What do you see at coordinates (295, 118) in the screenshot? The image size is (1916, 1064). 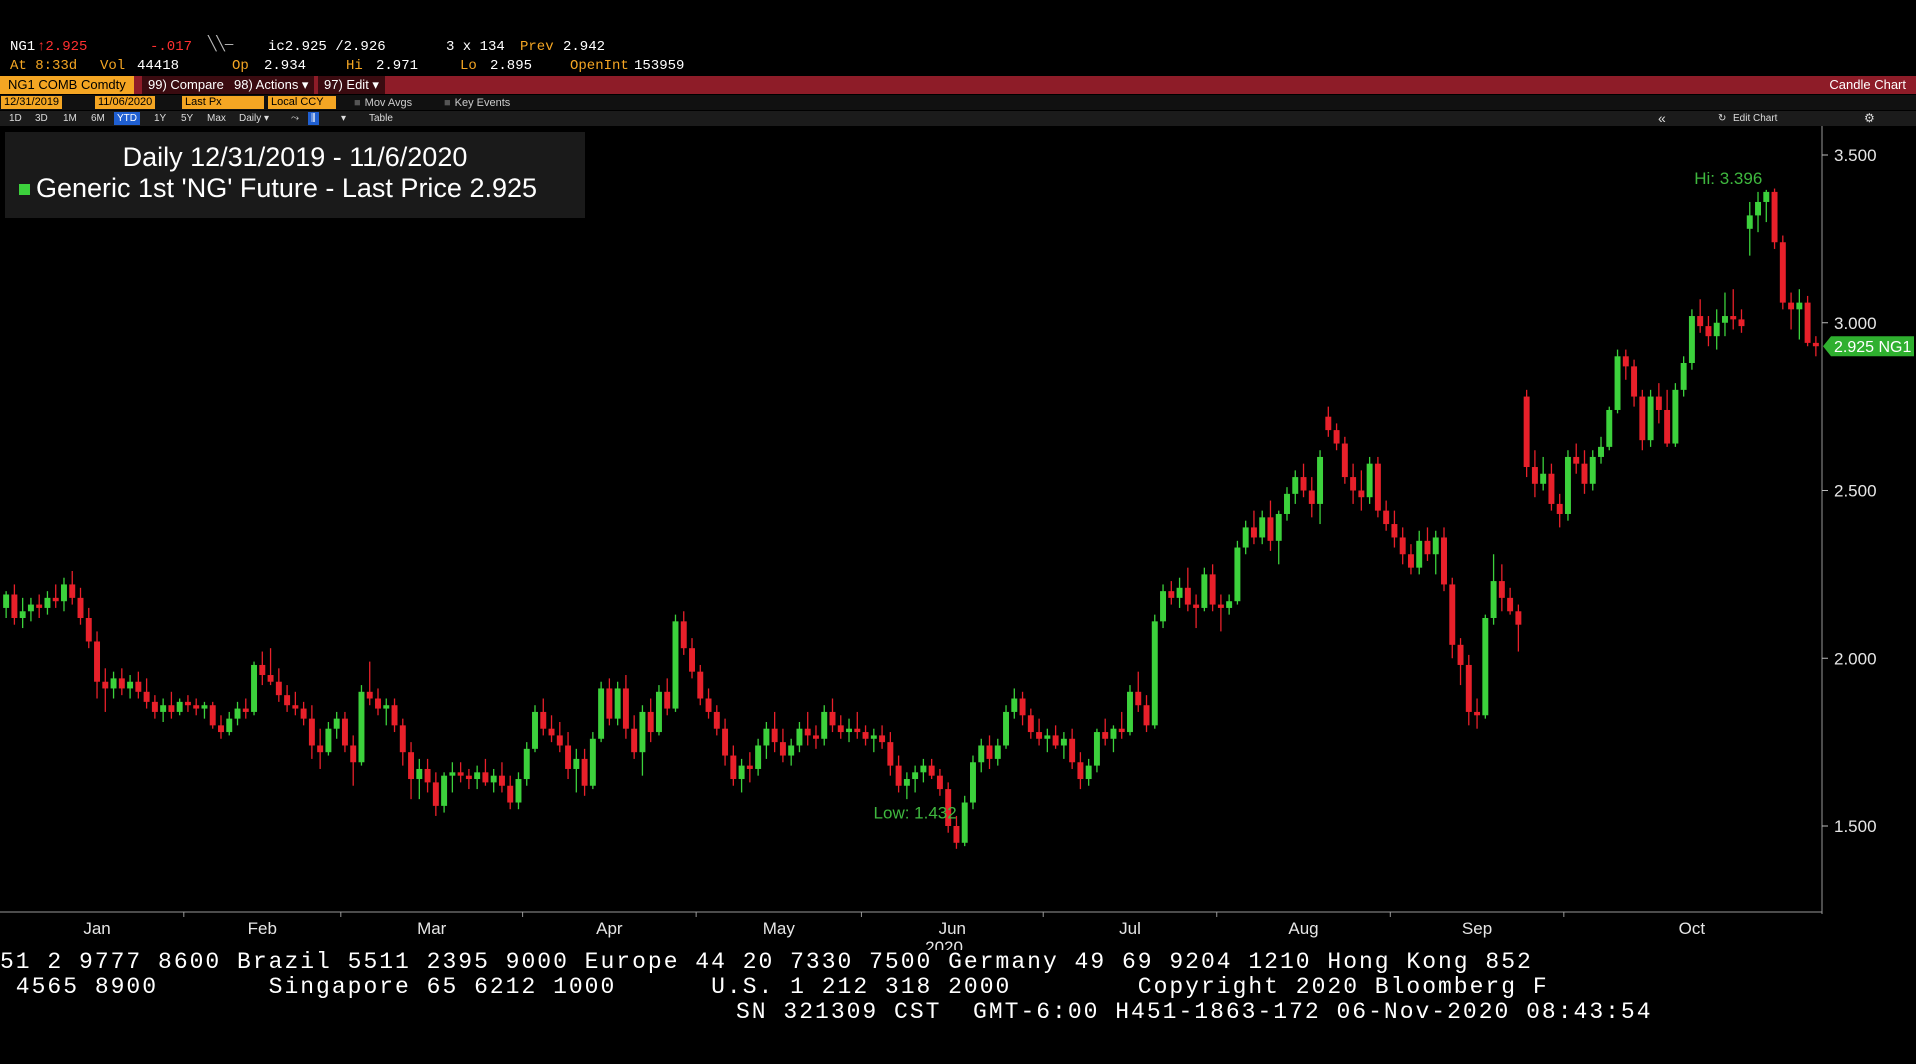 I see `line-style-icon: ⤳` at bounding box center [295, 118].